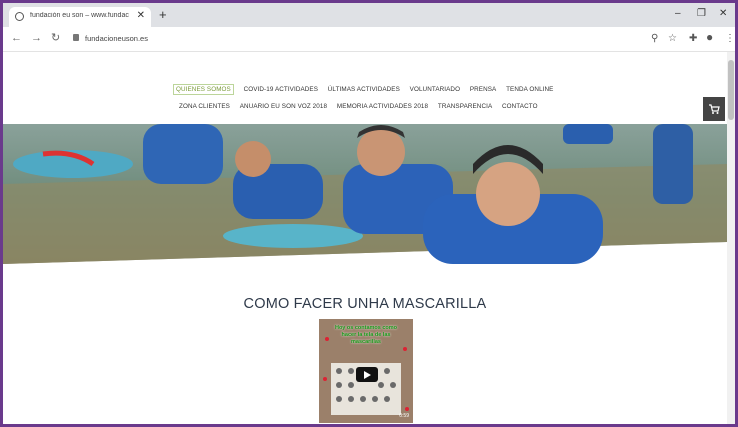  Describe the element at coordinates (678, 13) in the screenshot. I see `minimize-icon: –` at that location.